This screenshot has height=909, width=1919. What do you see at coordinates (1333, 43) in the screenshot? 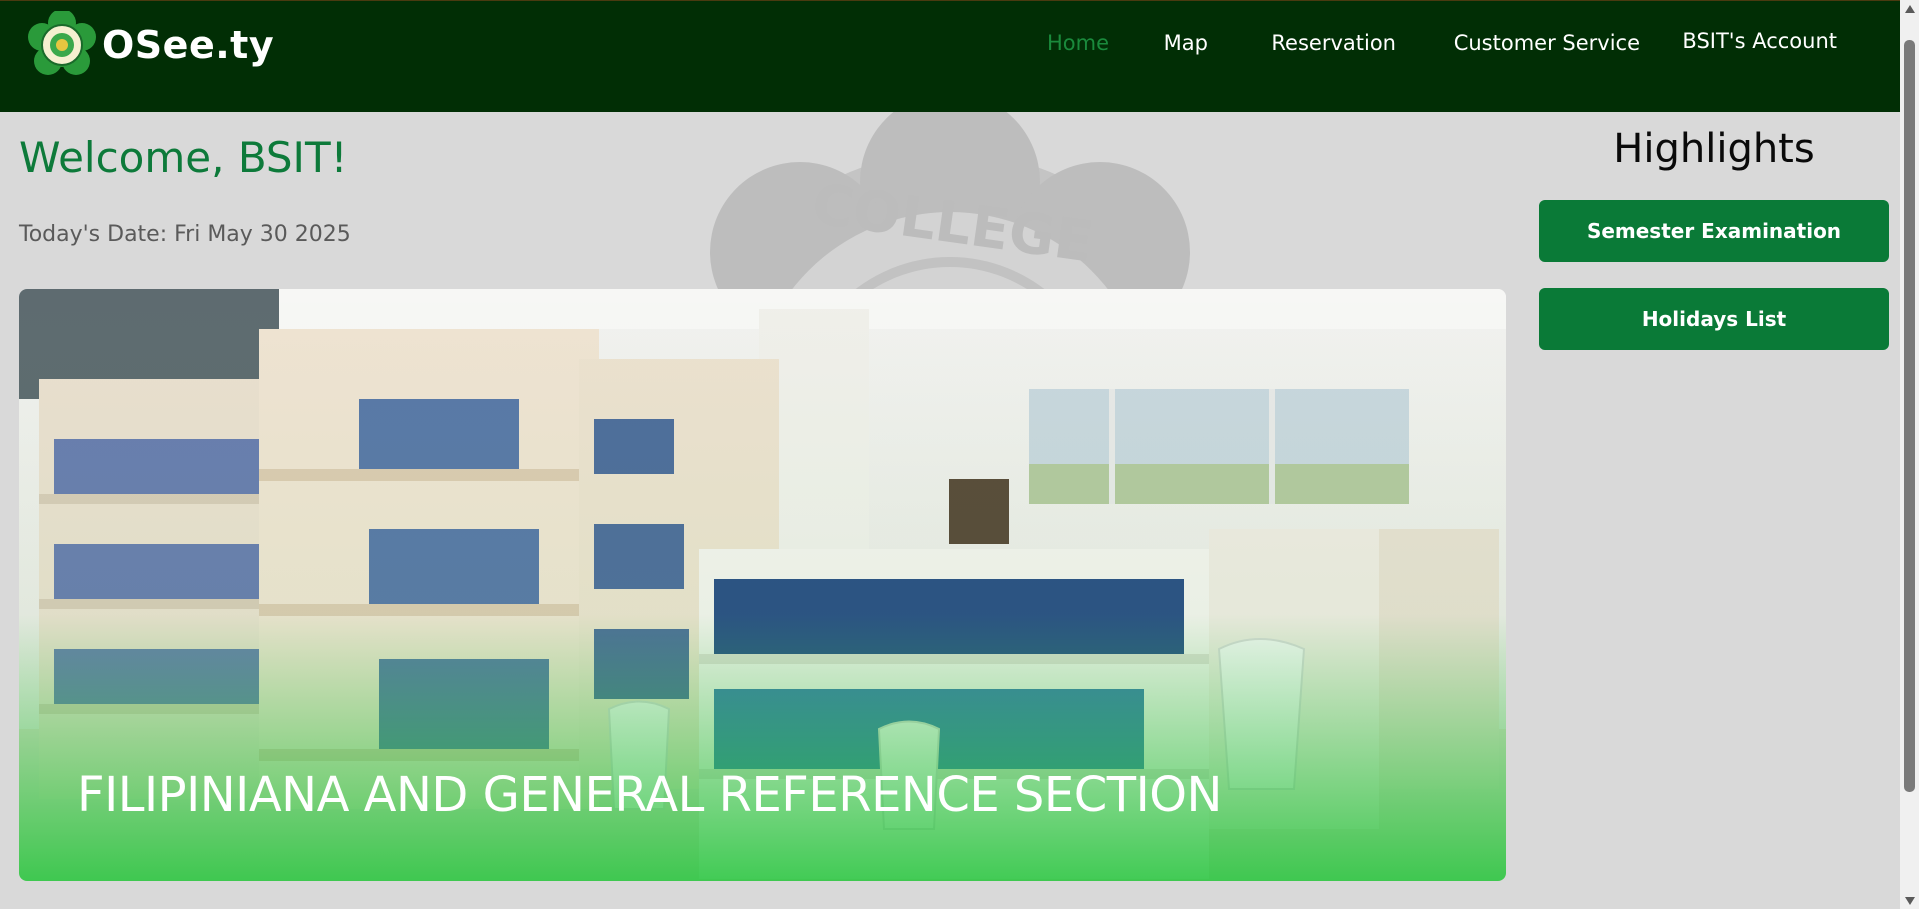
I see `nav-reservation: Reservation` at bounding box center [1333, 43].